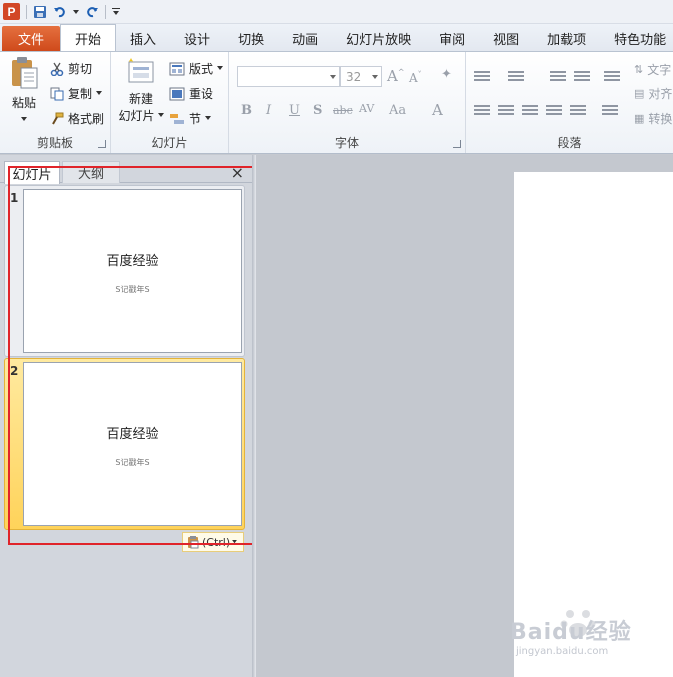  Describe the element at coordinates (612, 77) in the screenshot. I see `line-spacing-icon` at that location.